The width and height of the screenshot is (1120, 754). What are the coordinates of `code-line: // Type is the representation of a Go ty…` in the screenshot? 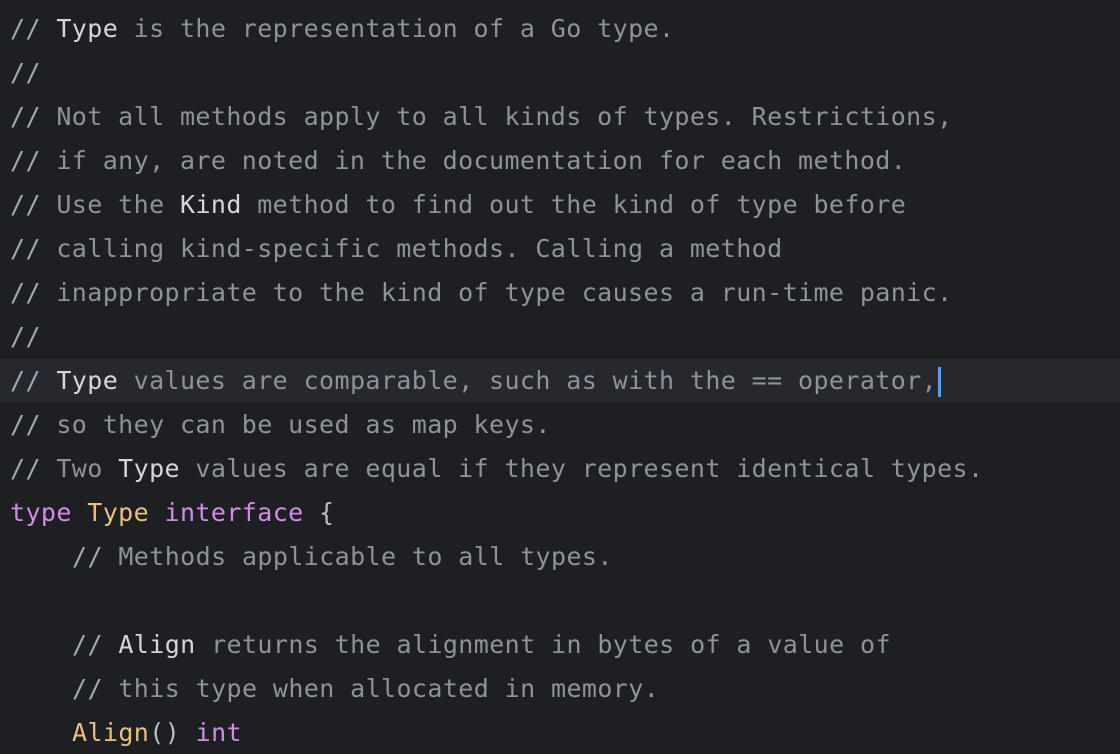 It's located at (560, 29).